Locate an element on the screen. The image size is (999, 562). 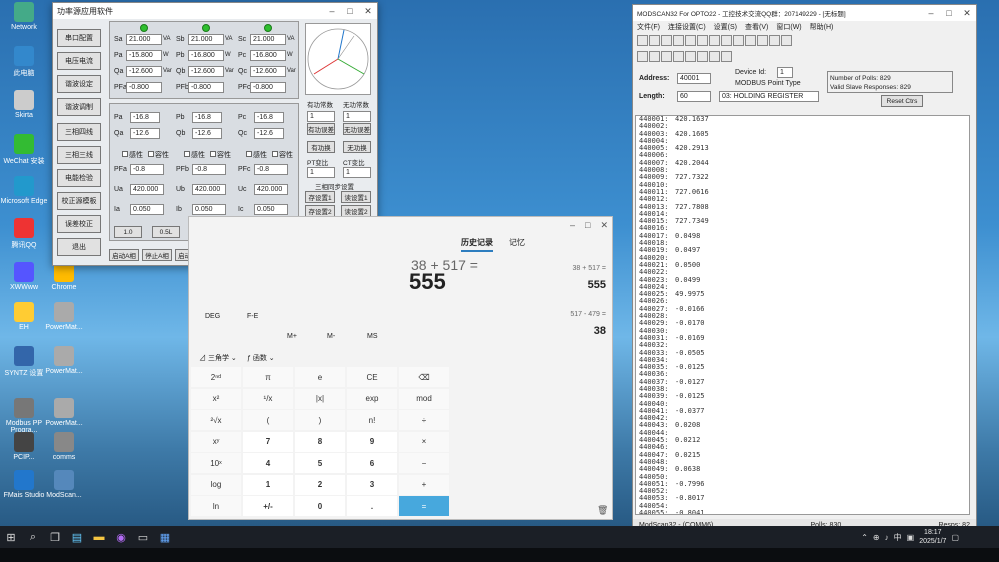
chevron-up-icon: ⌃ is located at coordinates (864, 537).